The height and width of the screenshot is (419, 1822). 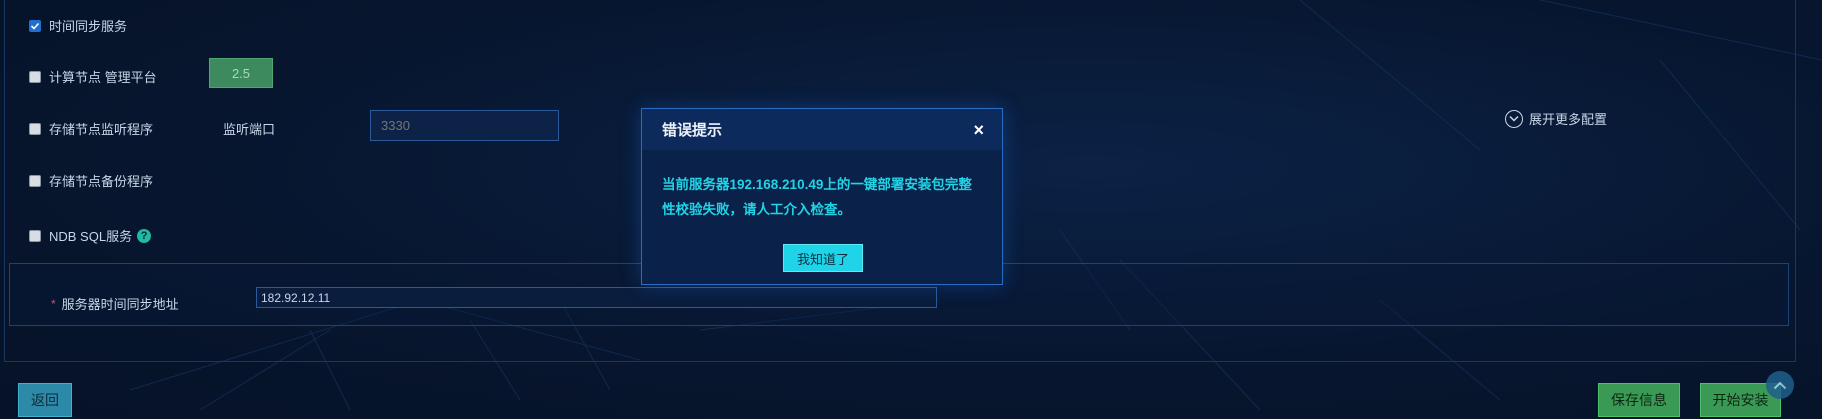 I want to click on chevron-down-icon, so click(x=1514, y=118).